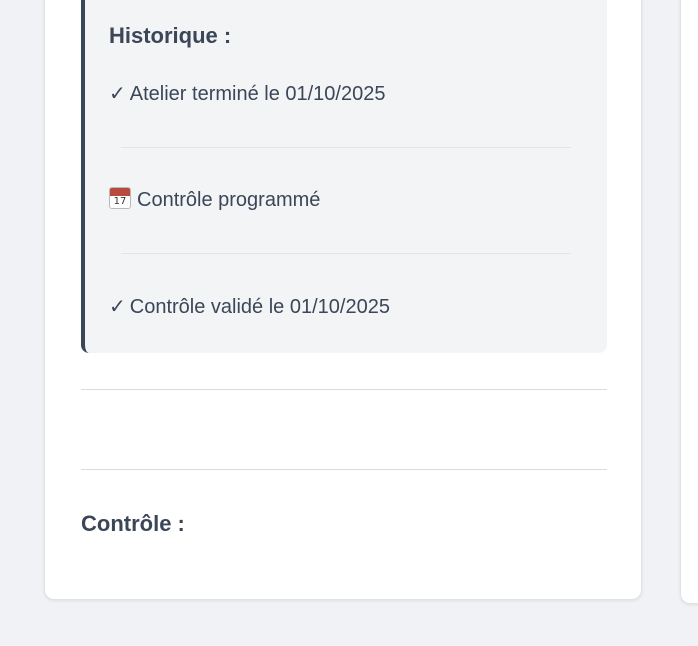 The height and width of the screenshot is (646, 698). Describe the element at coordinates (120, 192) in the screenshot. I see `calendar-header` at that location.